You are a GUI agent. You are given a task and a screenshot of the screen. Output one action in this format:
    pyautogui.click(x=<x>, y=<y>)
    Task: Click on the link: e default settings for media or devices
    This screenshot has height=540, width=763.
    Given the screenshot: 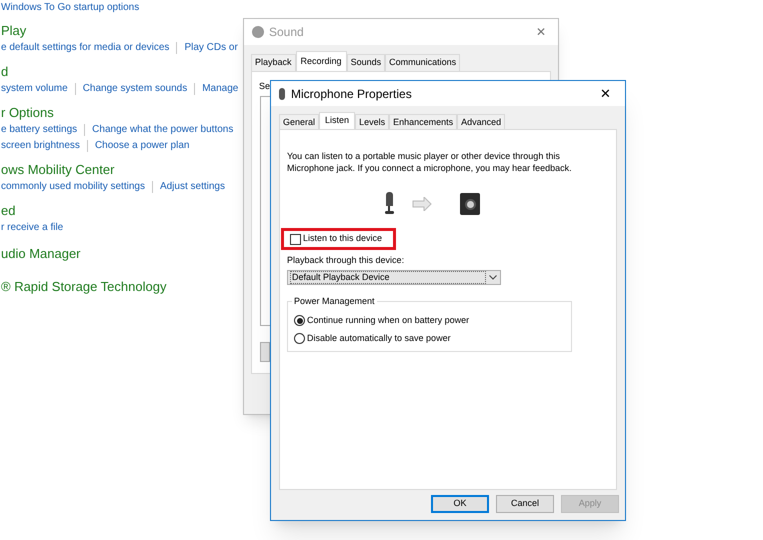 What is the action you would take?
    pyautogui.click(x=85, y=48)
    